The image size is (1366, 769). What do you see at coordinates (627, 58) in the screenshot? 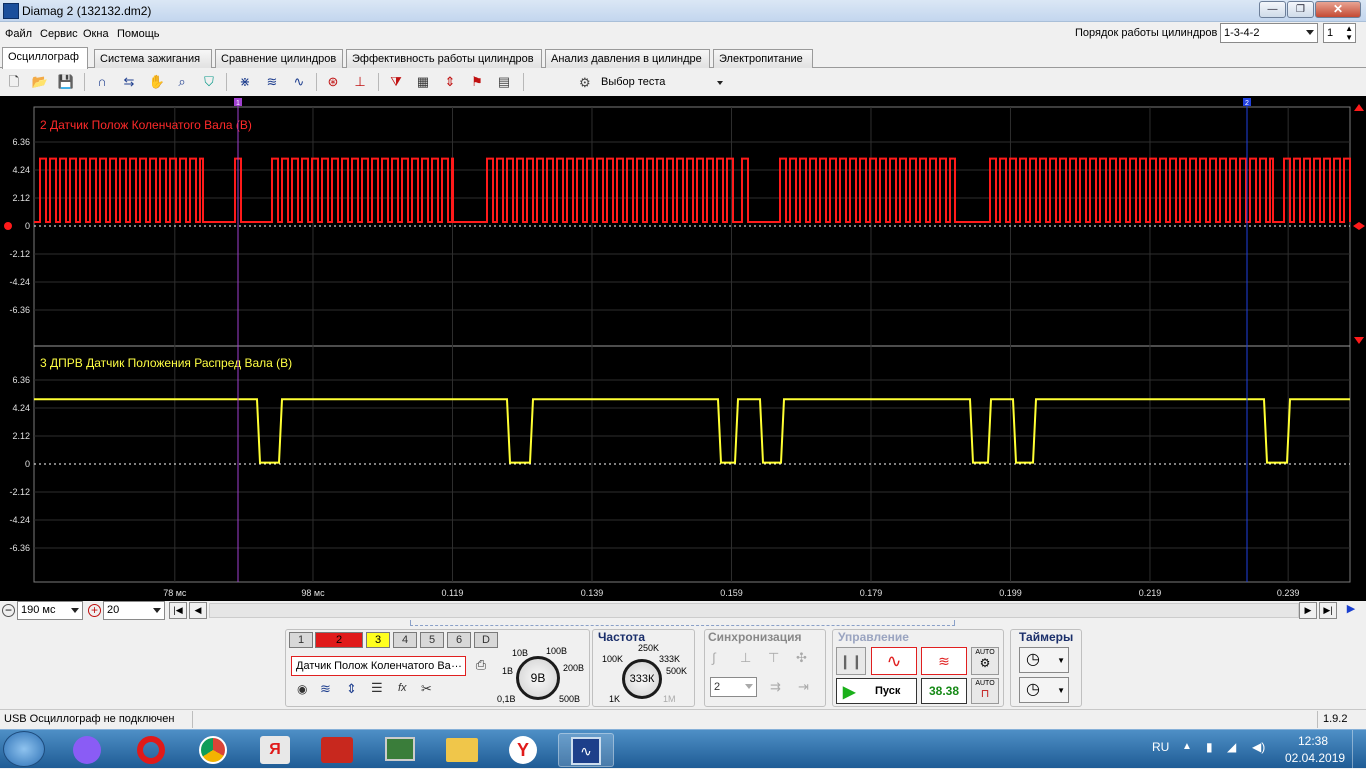
I see `tab-pressure-analysis: Анализ давления в цилиндре` at bounding box center [627, 58].